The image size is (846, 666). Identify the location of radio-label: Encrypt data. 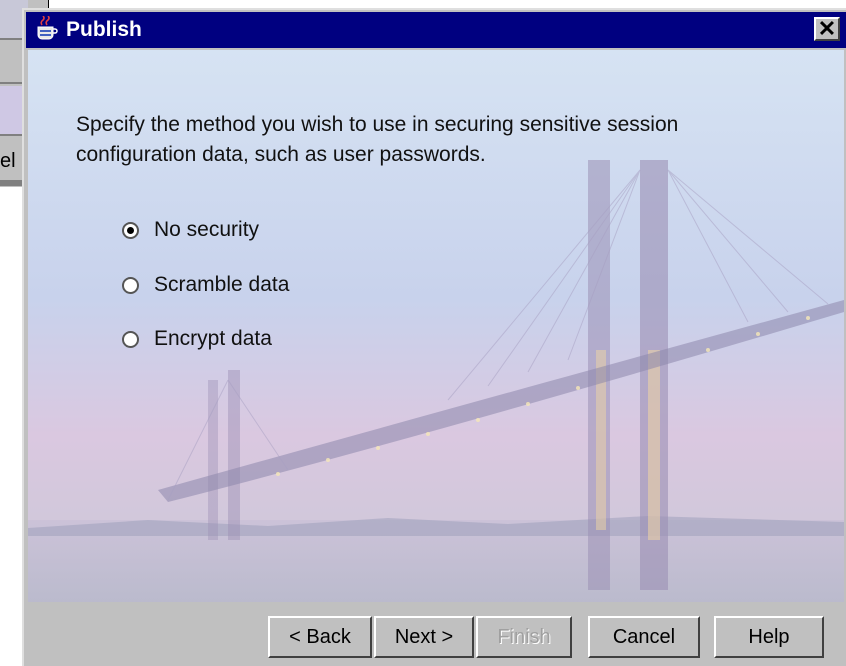
(213, 338).